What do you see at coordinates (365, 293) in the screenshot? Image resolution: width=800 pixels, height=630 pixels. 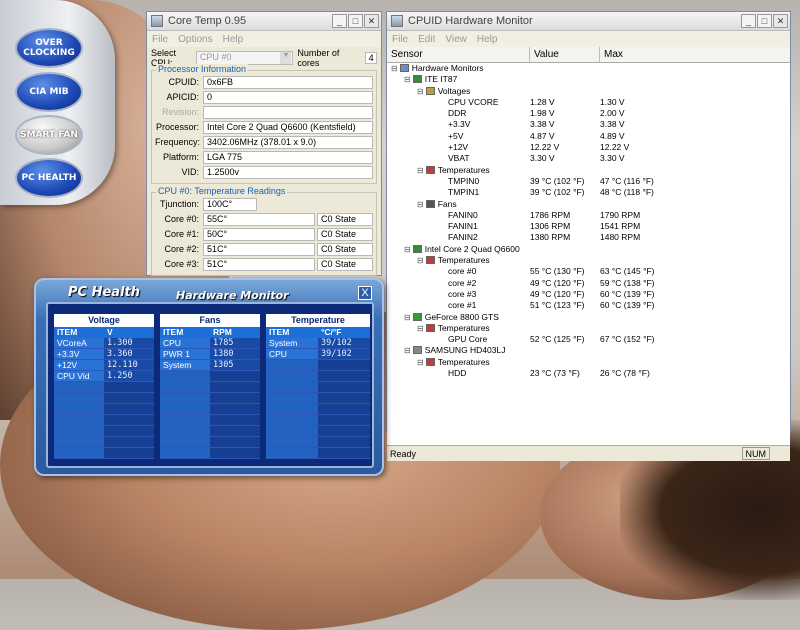 I see `close-button: X` at bounding box center [365, 293].